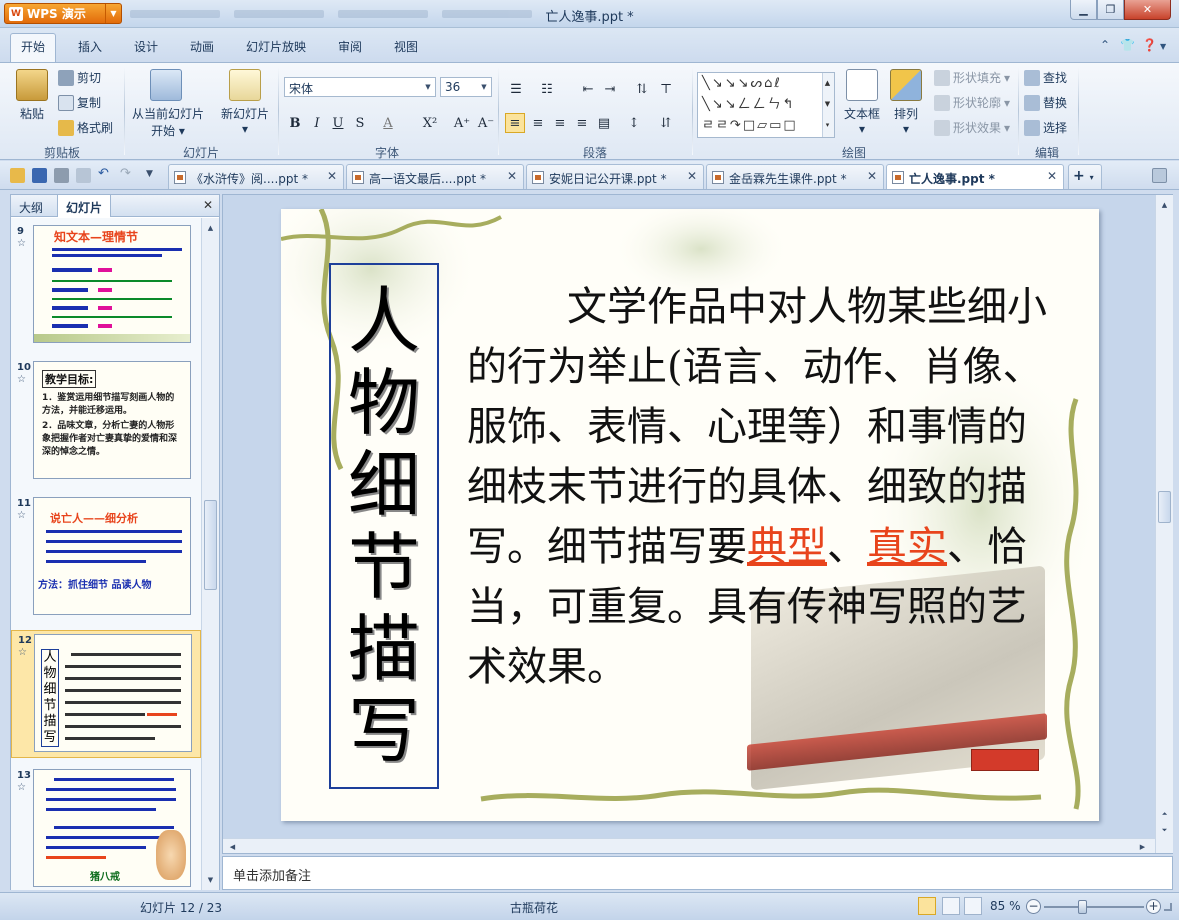 This screenshot has width=1179, height=920. I want to click on zoom-in-button: +, so click(1153, 906).